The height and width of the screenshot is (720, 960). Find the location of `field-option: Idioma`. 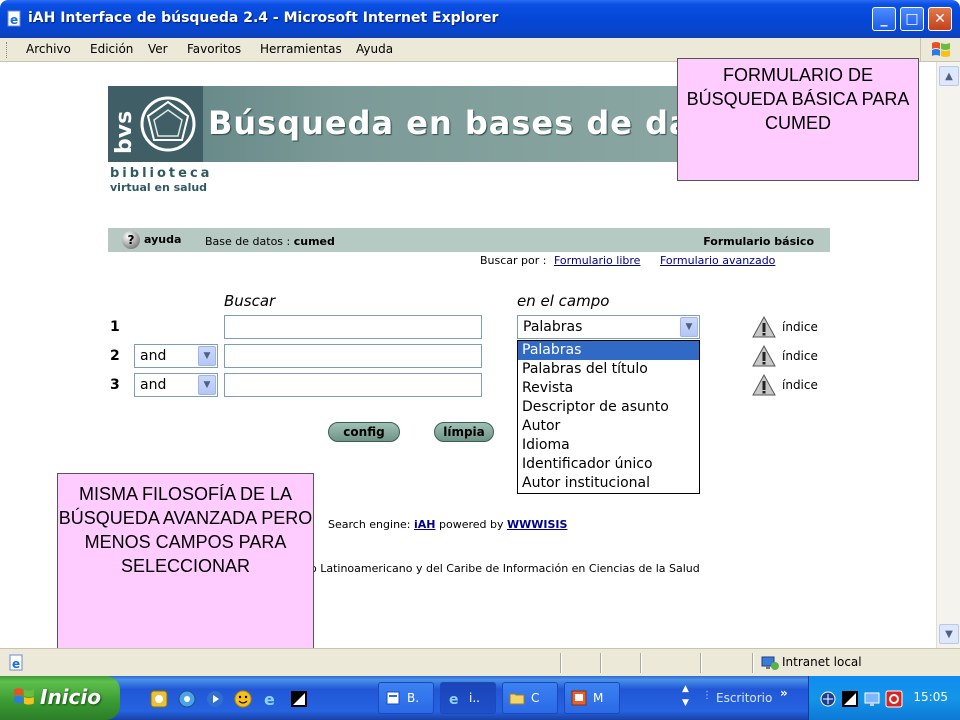

field-option: Idioma is located at coordinates (608, 445).